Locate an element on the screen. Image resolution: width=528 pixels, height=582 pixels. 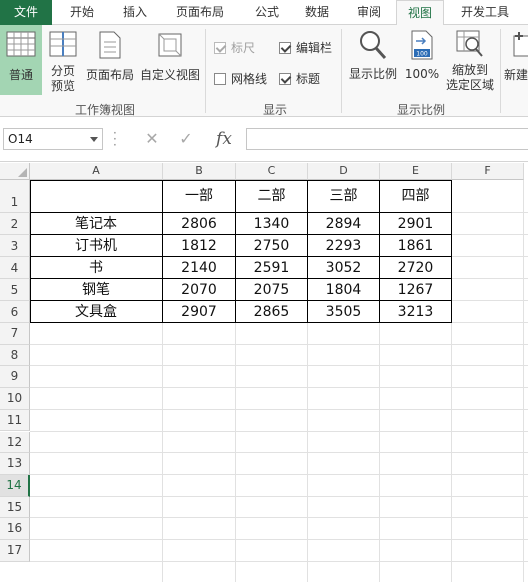
table-header-cell: 二部 is located at coordinates (272, 196).